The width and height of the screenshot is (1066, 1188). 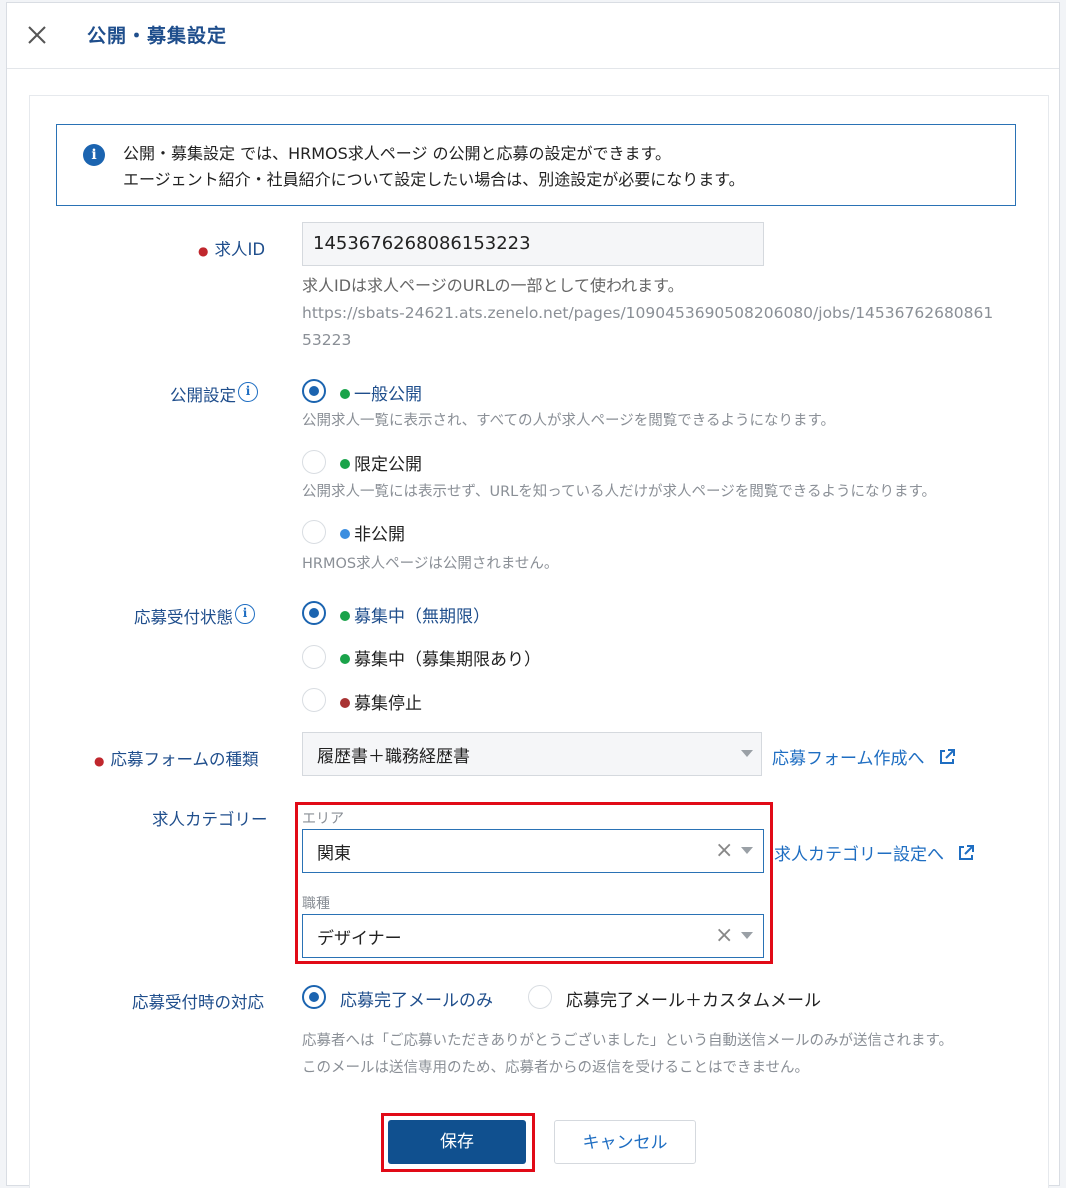 What do you see at coordinates (416, 998) in the screenshot?
I see `radio-complete-mail-label: 応募完了メールのみ` at bounding box center [416, 998].